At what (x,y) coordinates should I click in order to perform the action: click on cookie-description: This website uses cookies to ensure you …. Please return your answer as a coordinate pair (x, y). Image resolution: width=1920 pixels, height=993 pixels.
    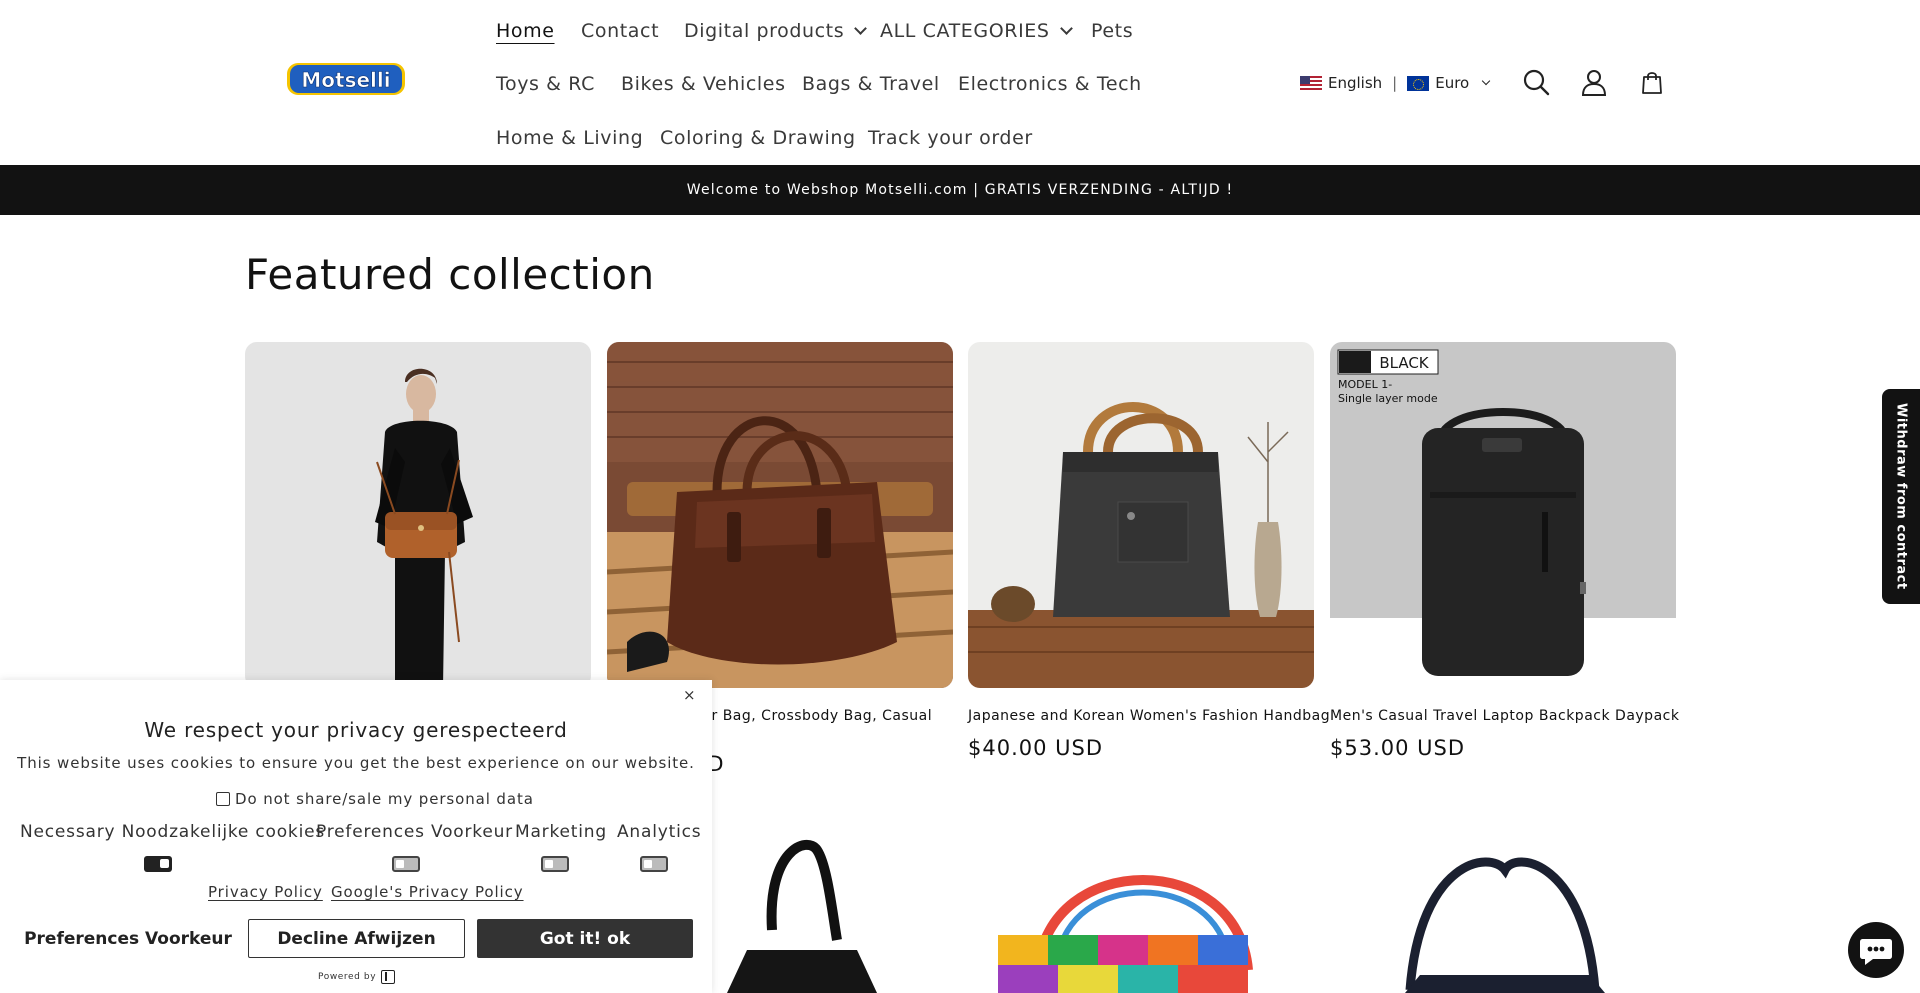
    Looking at the image, I should click on (356, 763).